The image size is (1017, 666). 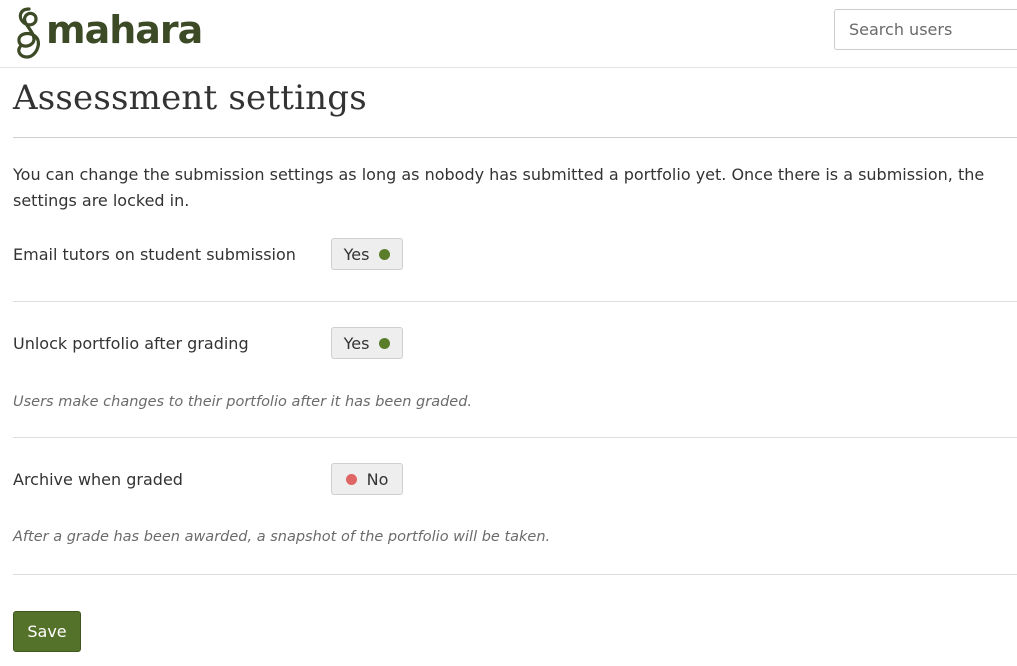 What do you see at coordinates (508, 34) in the screenshot?
I see `site-header: mahara` at bounding box center [508, 34].